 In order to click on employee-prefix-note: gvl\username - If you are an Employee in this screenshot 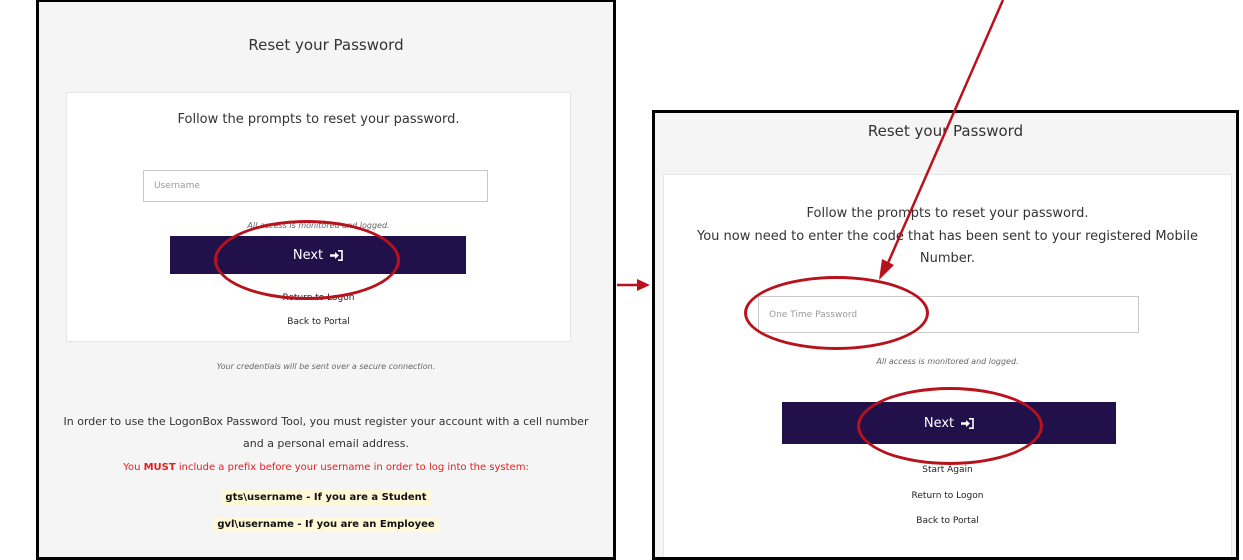, I will do `click(326, 522)`.